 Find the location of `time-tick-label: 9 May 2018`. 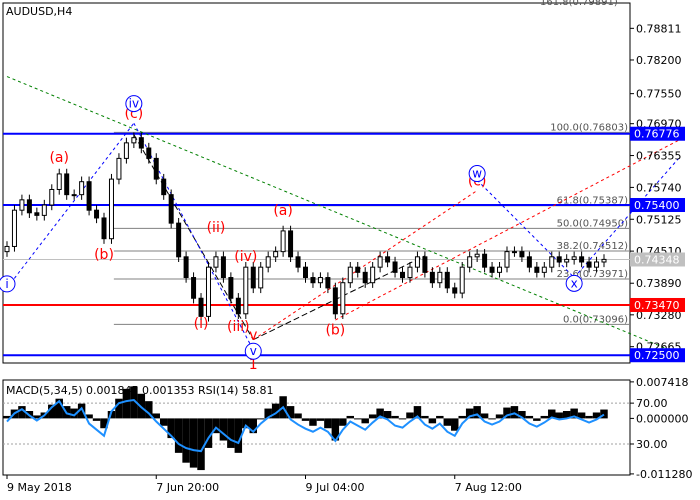

time-tick-label: 9 May 2018 is located at coordinates (39, 487).